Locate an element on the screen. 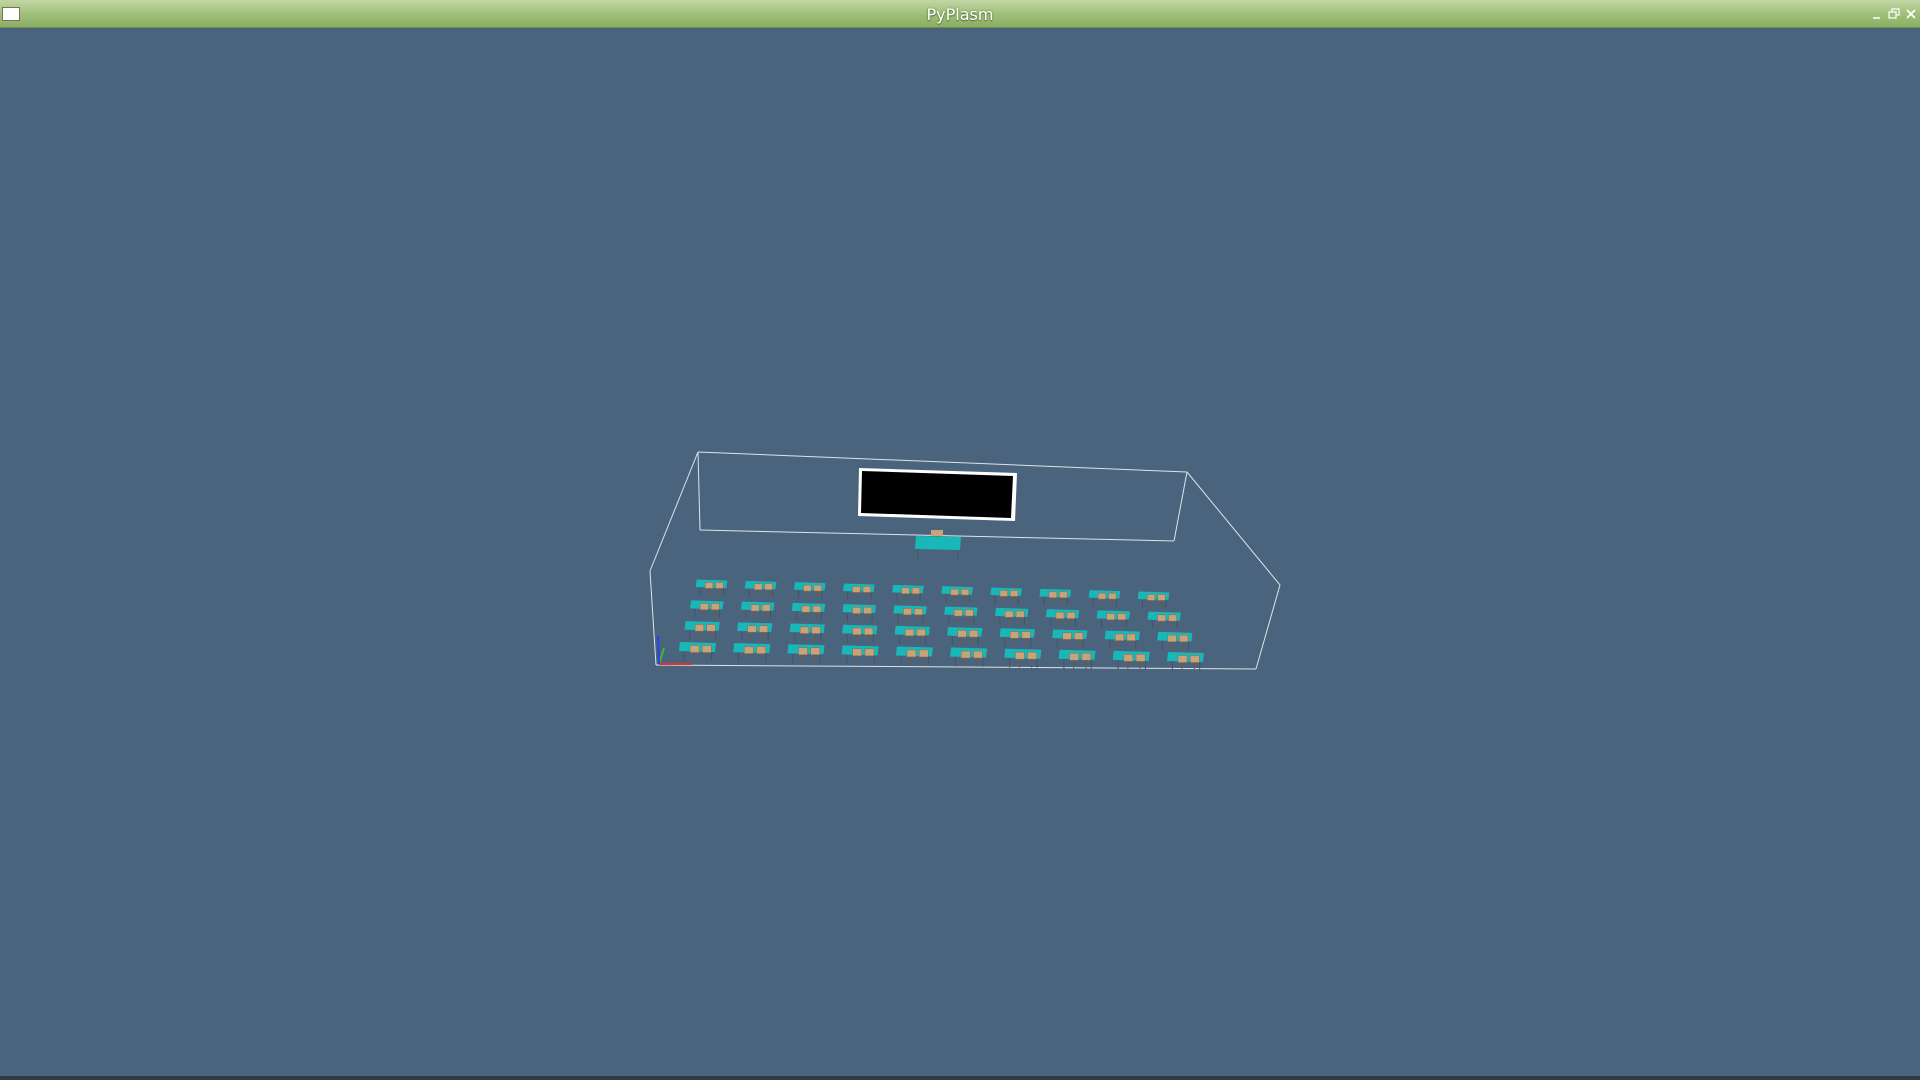 The height and width of the screenshot is (1080, 1920). teacher-desk is located at coordinates (938, 544).